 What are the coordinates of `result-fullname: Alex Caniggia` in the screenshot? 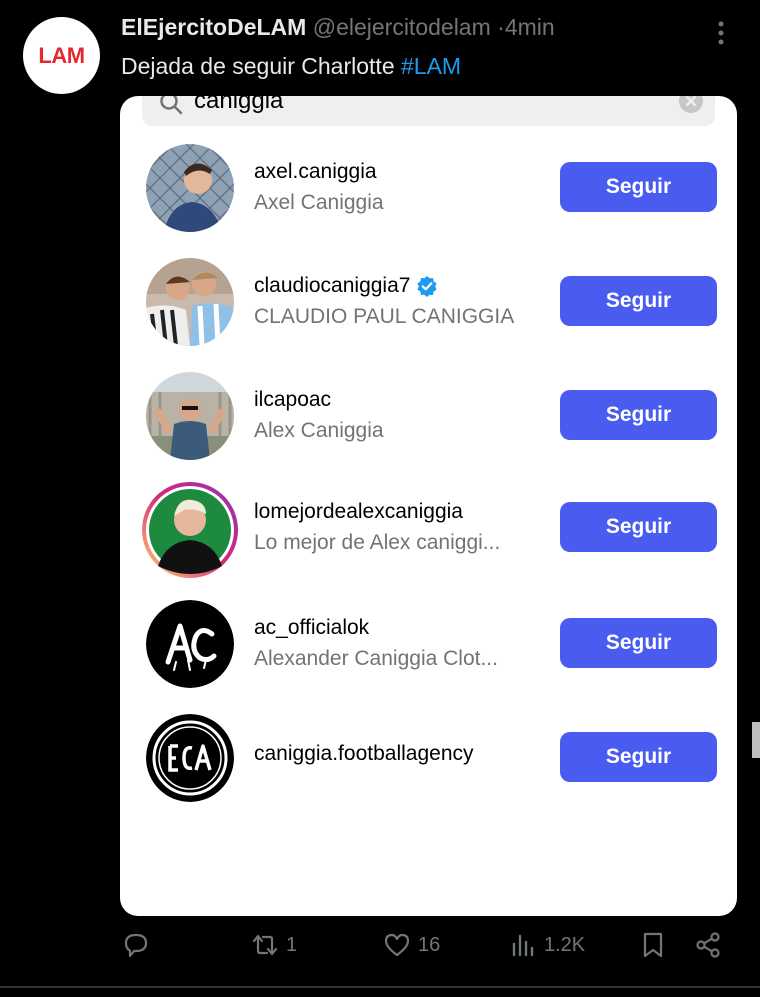 It's located at (319, 430).